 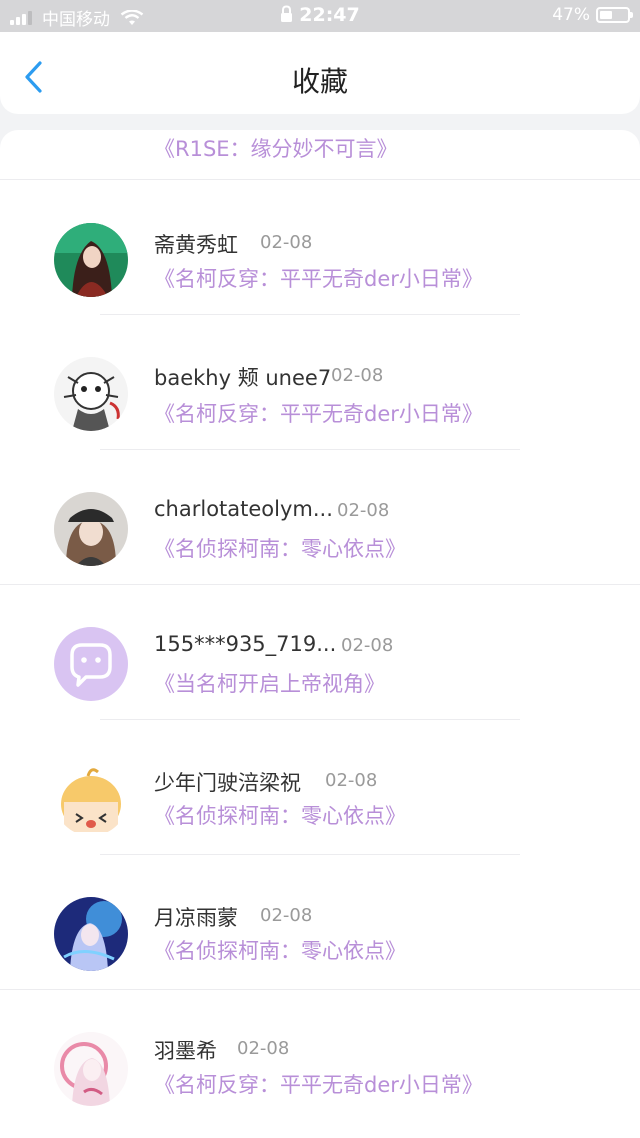 I want to click on list-item: baekhy 颊 unee7 02-08 《名柯反穿：平平无奇der小日常》, so click(x=320, y=382).